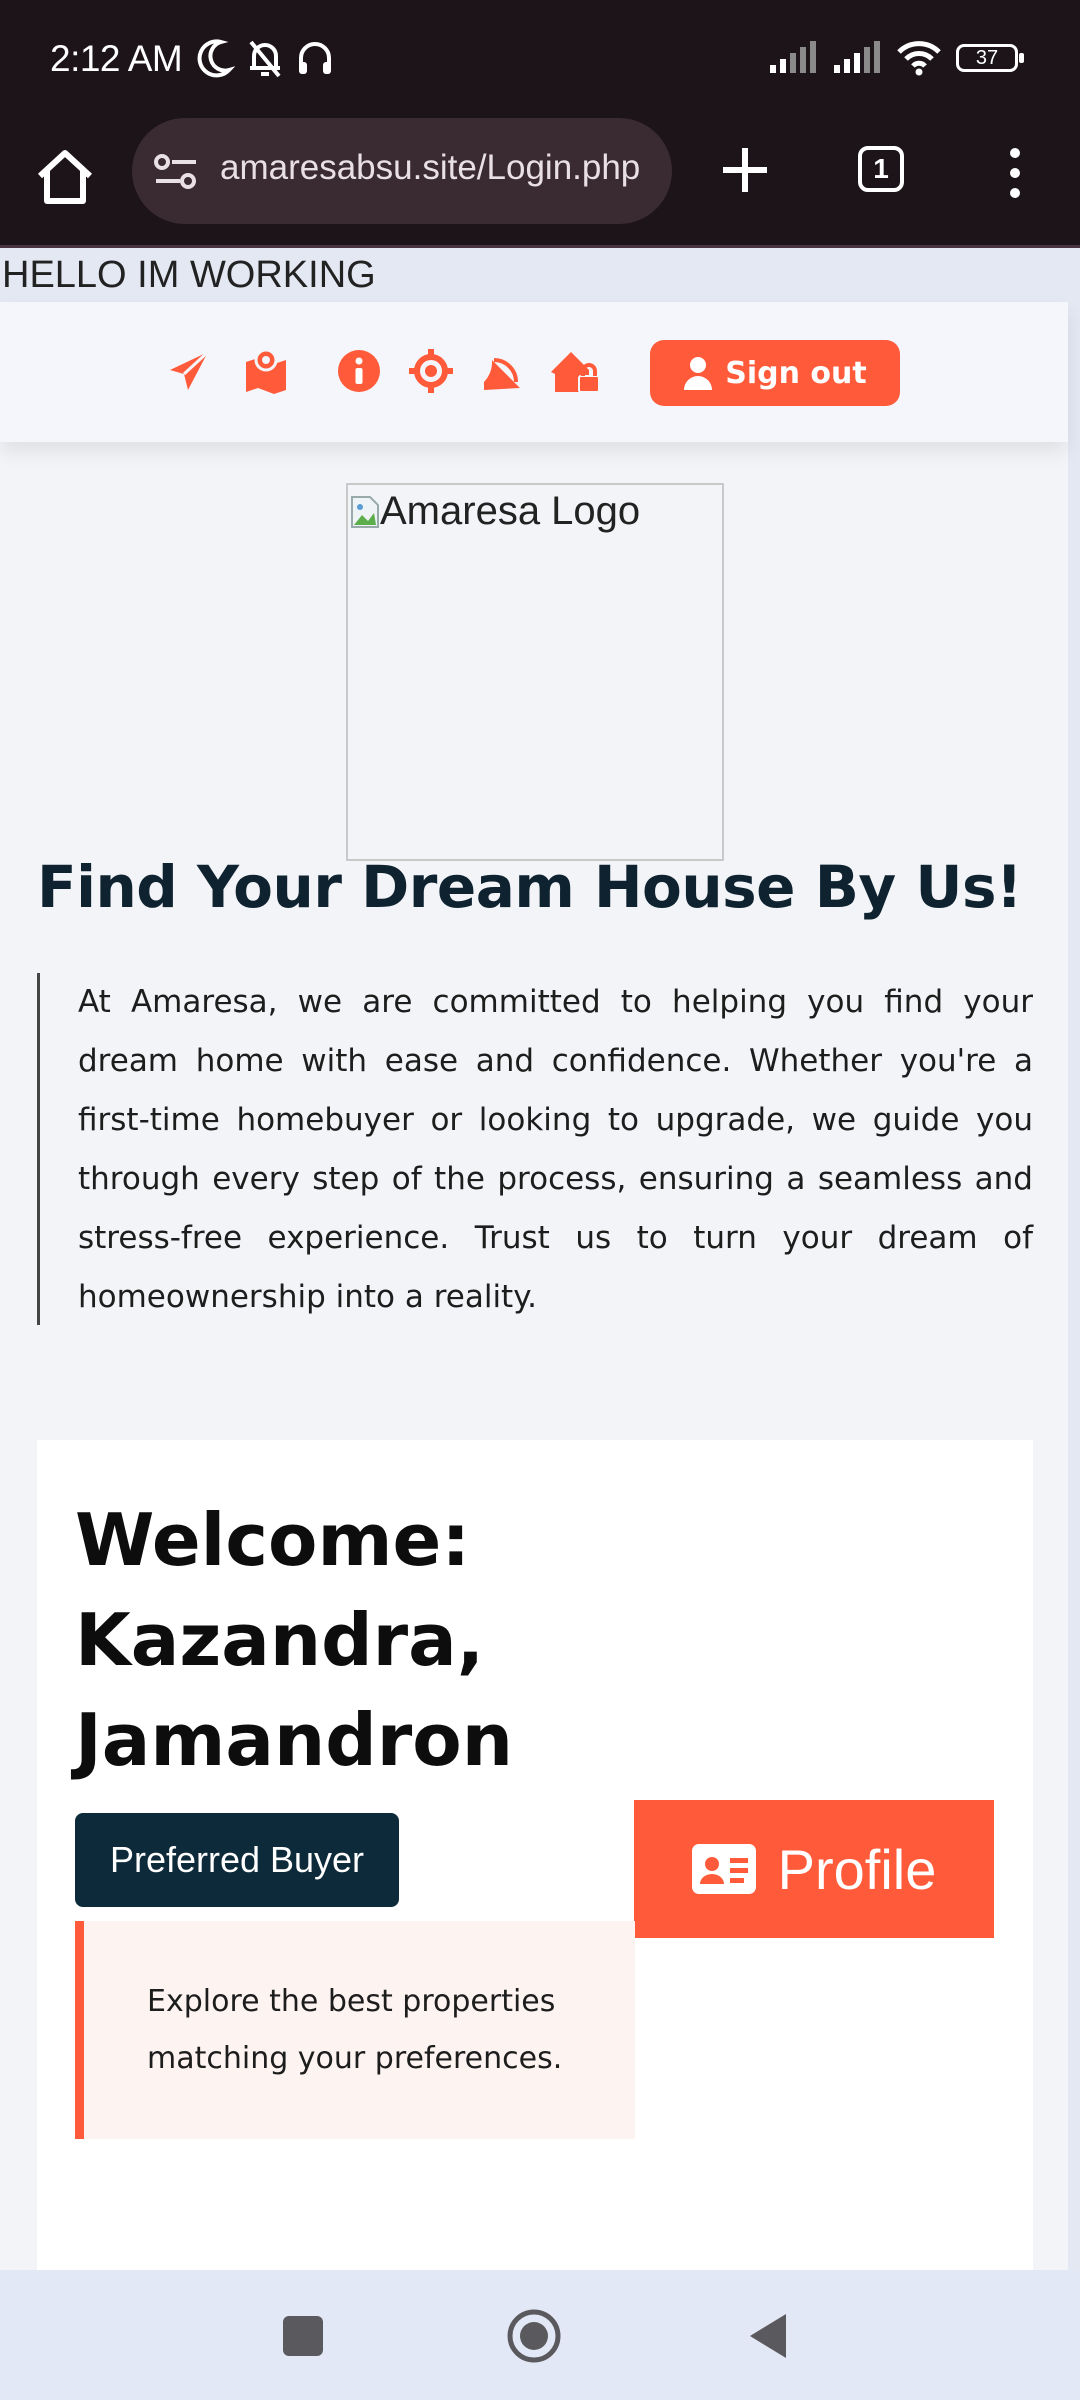 The width and height of the screenshot is (1080, 2400). What do you see at coordinates (189, 275) in the screenshot?
I see `debug-text: HELLO IM WORKING` at bounding box center [189, 275].